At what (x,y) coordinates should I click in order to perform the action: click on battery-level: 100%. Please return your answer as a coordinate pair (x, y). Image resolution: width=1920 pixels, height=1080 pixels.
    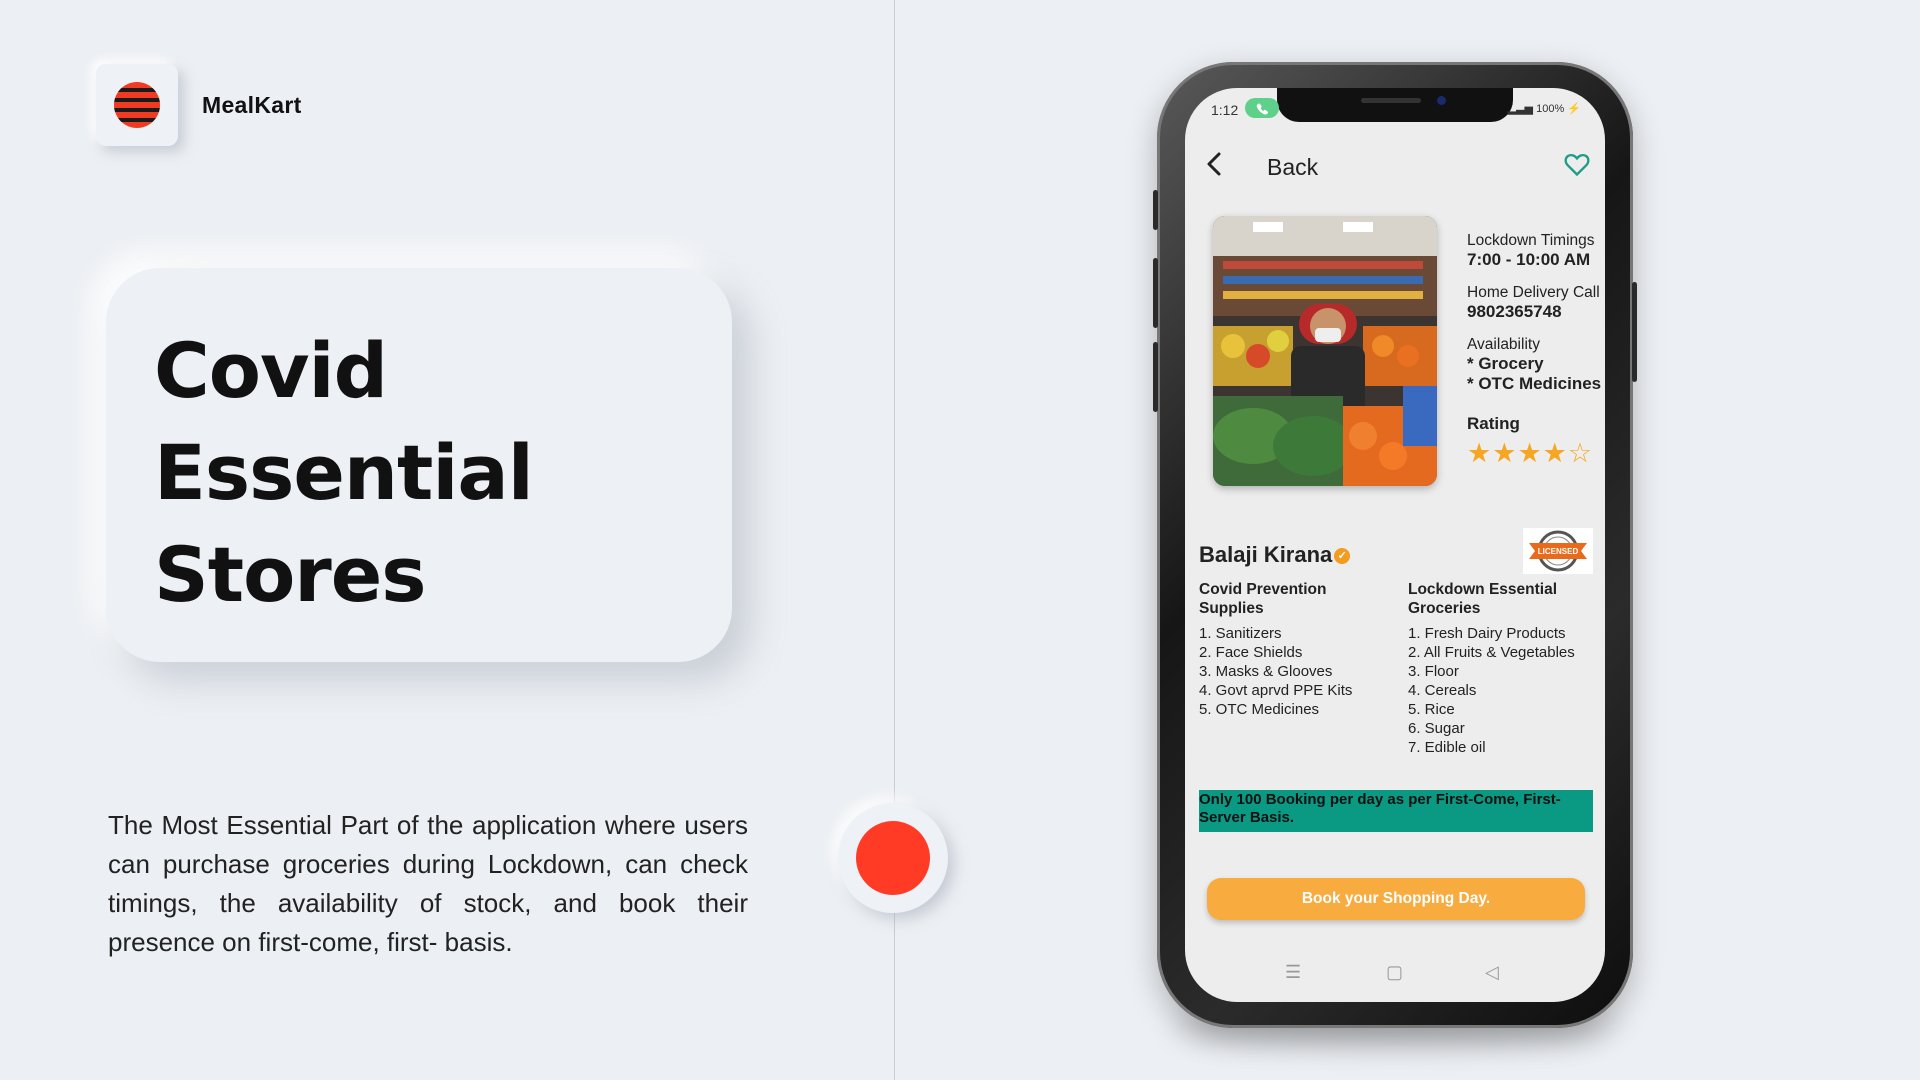
    Looking at the image, I should click on (1550, 109).